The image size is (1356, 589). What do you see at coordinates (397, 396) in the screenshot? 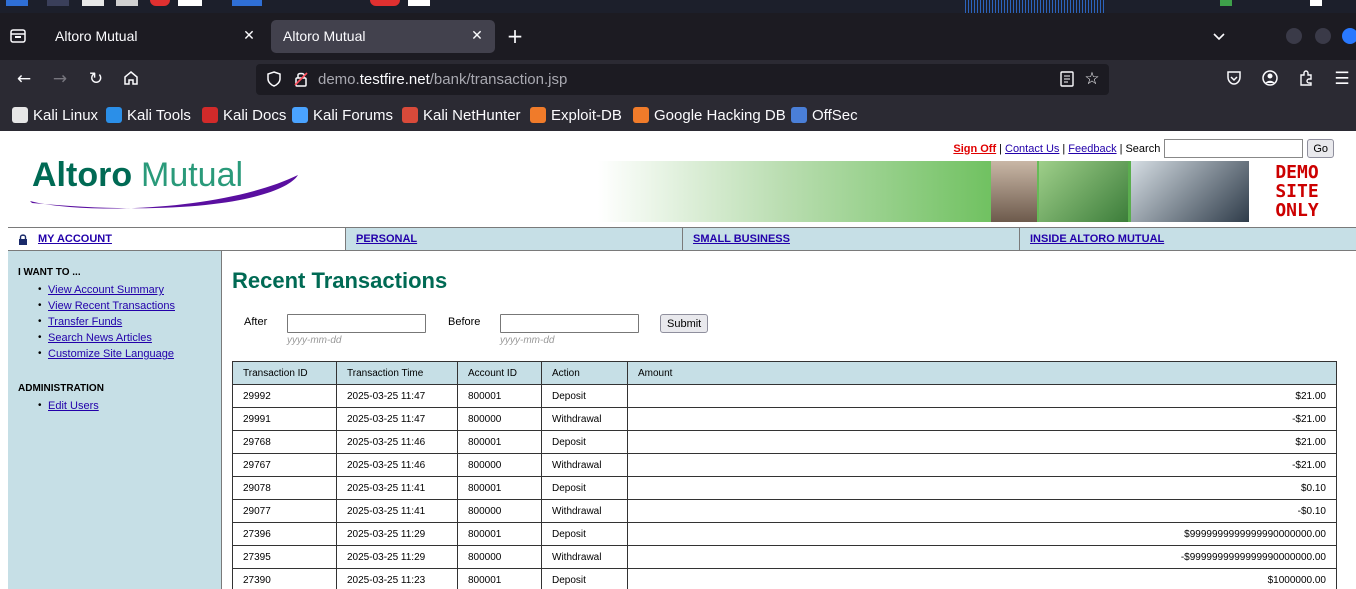
I see `transaction-time-cell: 2025-03-25 11:47` at bounding box center [397, 396].